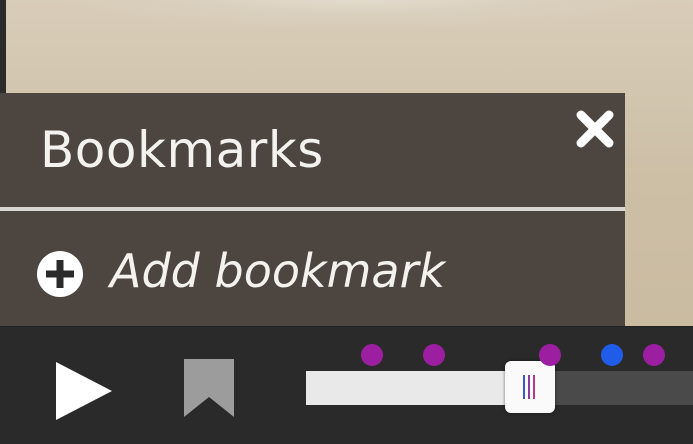  What do you see at coordinates (278, 271) in the screenshot?
I see `add-bookmark-label: Add bookmark` at bounding box center [278, 271].